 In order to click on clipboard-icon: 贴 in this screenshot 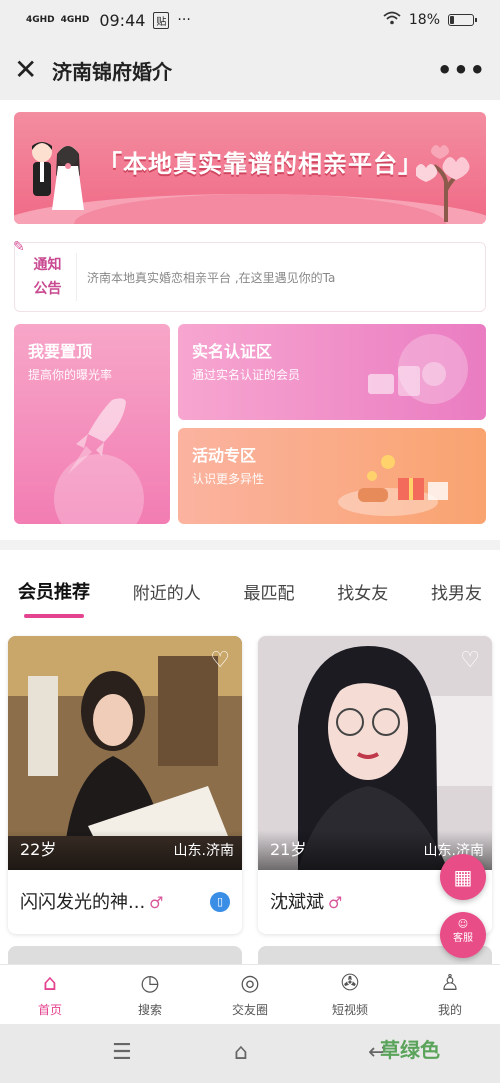, I will do `click(161, 20)`.